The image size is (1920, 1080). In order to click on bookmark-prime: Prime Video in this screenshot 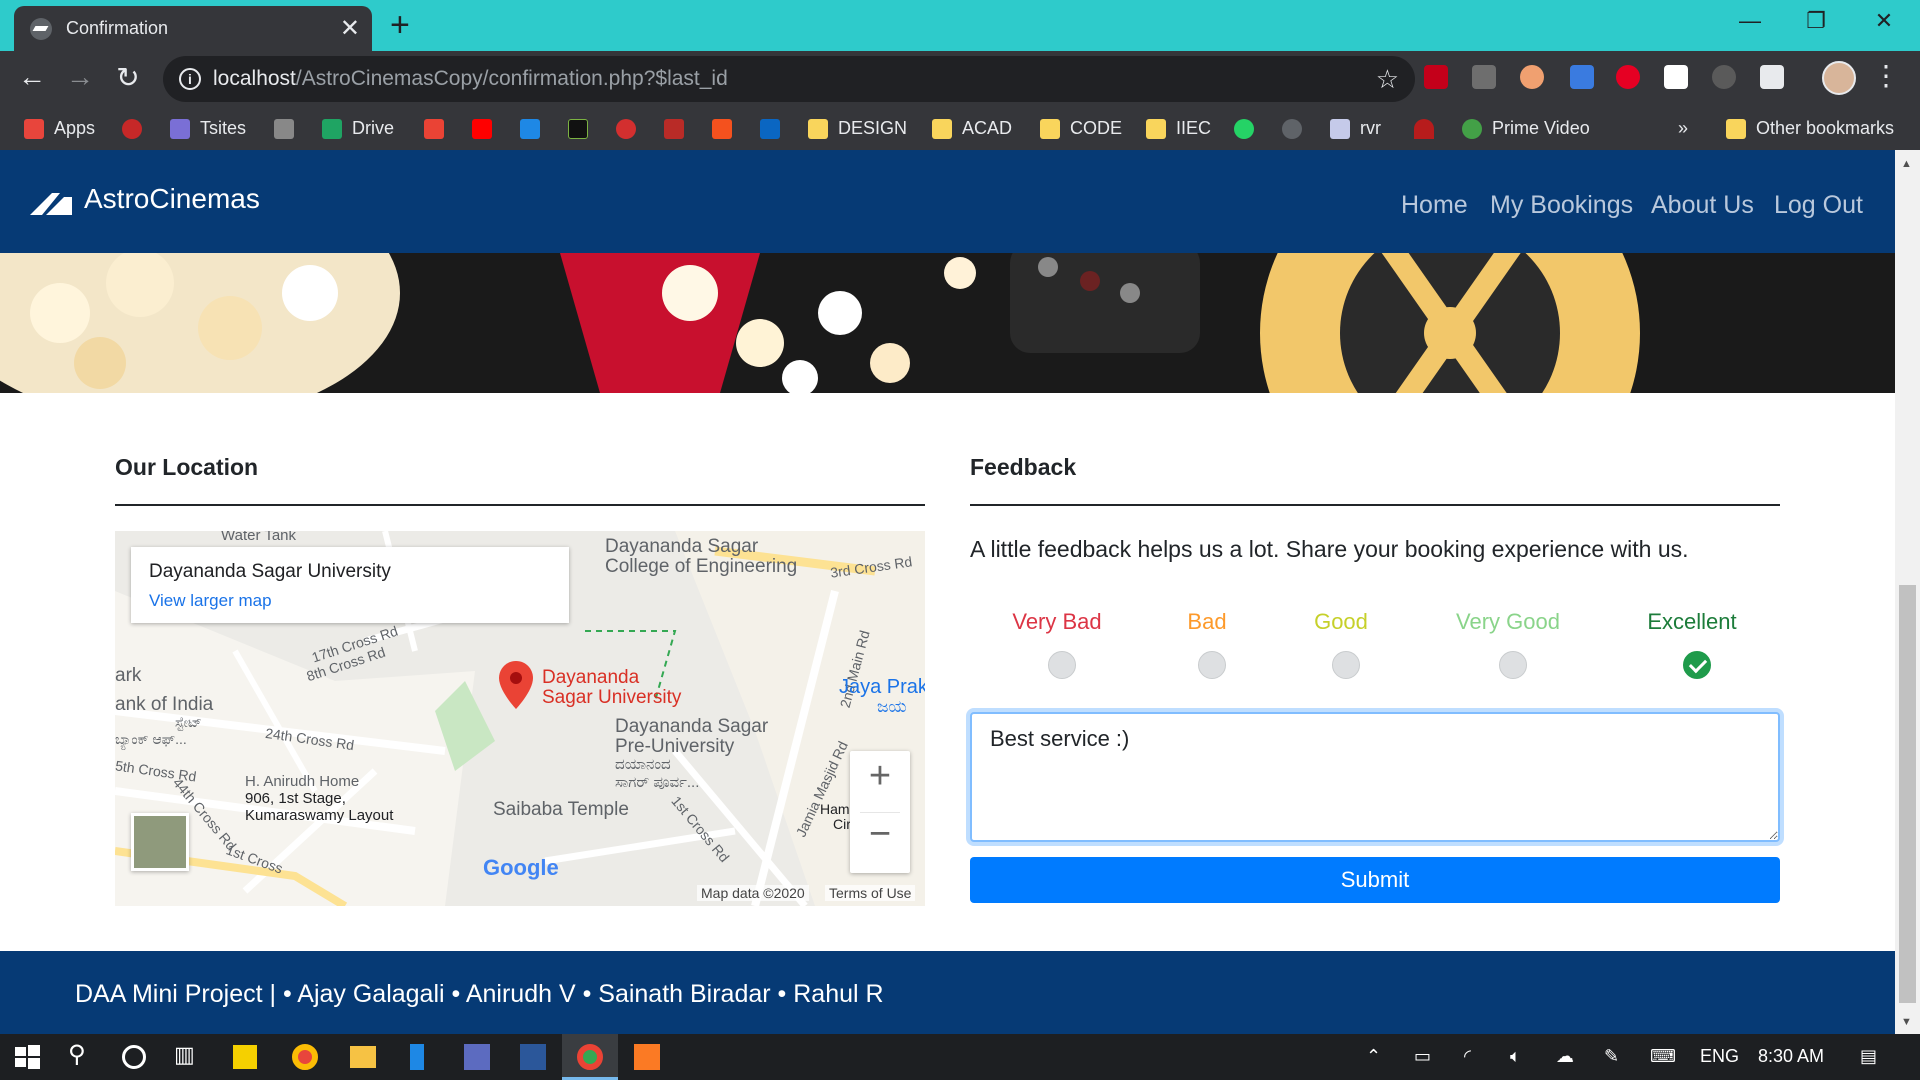, I will do `click(1526, 128)`.